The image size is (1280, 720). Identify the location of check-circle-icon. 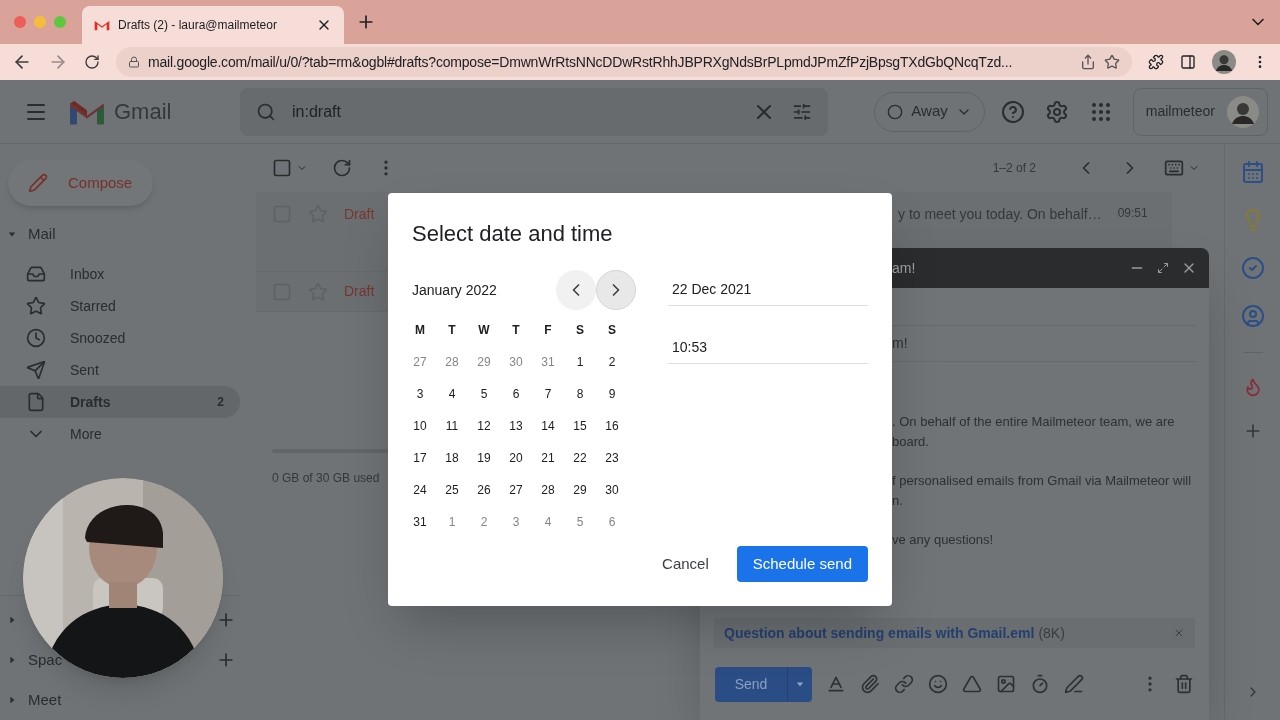
(1252, 268).